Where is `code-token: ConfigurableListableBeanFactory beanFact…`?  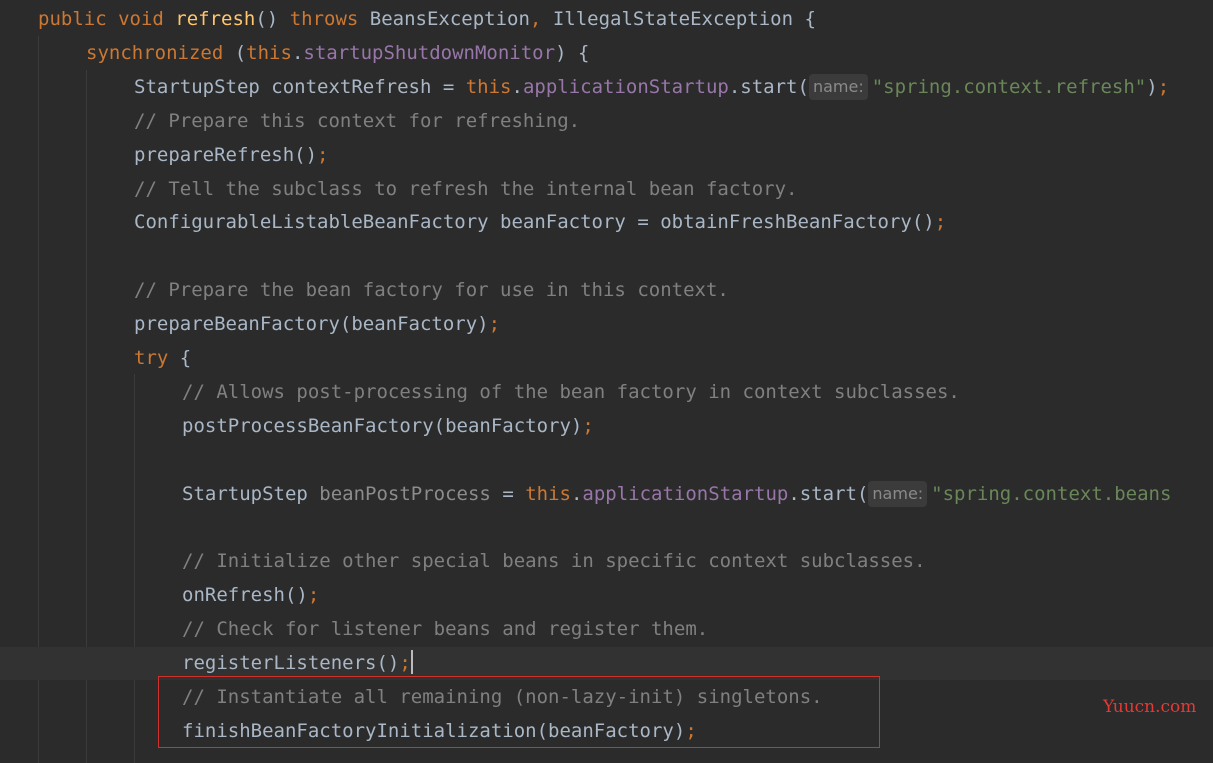
code-token: ConfigurableListableBeanFactory beanFact… is located at coordinates (534, 222).